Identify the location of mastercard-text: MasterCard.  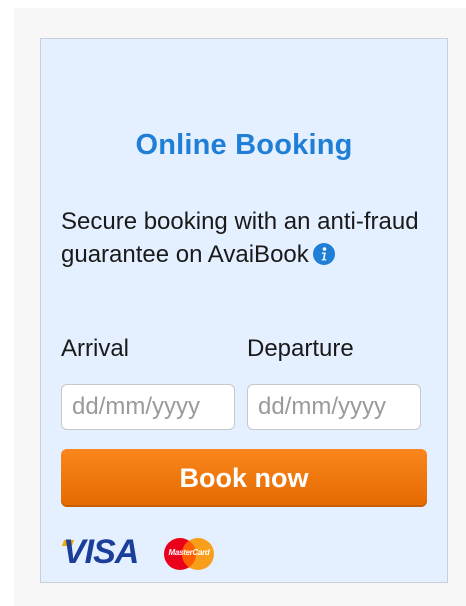
(189, 552).